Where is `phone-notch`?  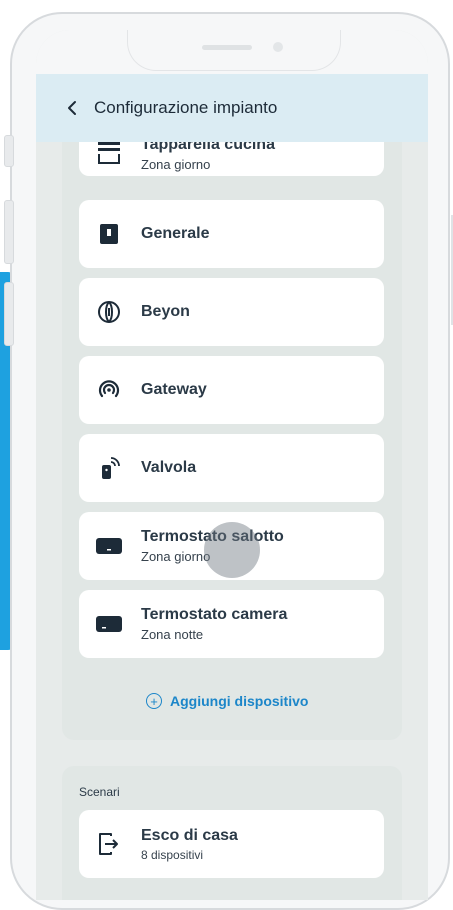
phone-notch is located at coordinates (234, 50).